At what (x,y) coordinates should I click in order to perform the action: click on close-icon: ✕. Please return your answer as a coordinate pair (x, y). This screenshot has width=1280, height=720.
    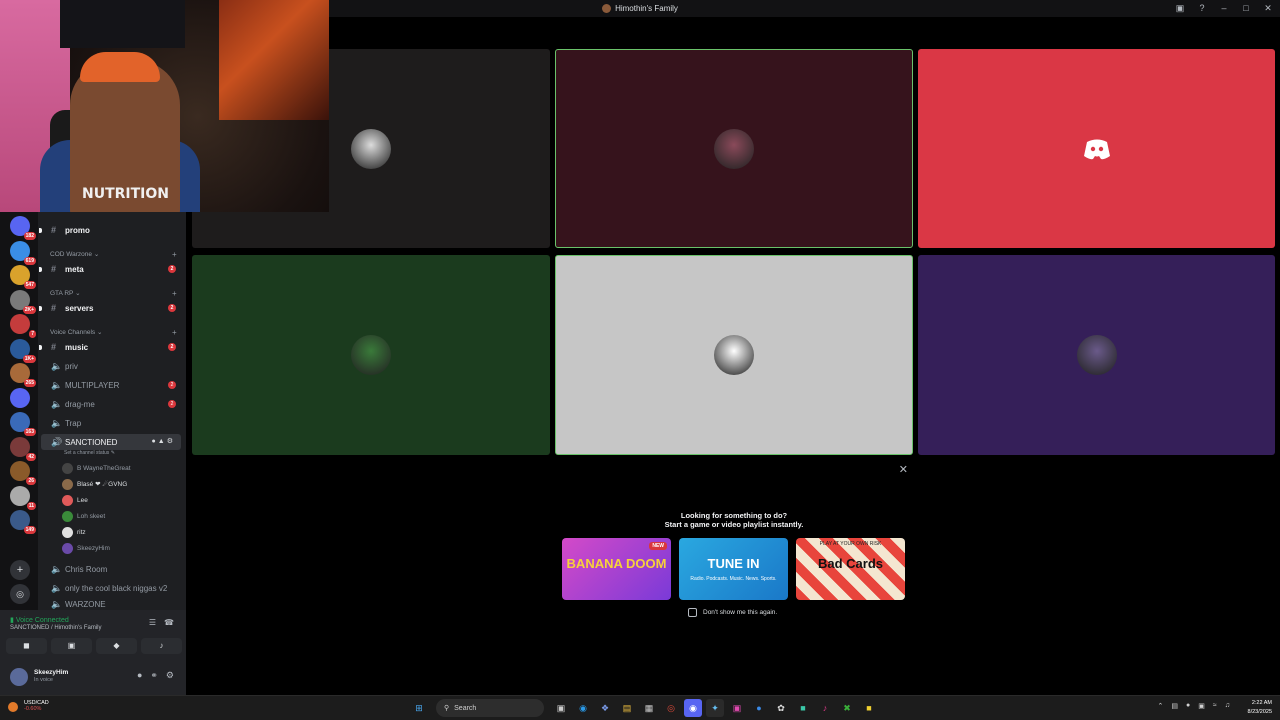
    Looking at the image, I should click on (903, 469).